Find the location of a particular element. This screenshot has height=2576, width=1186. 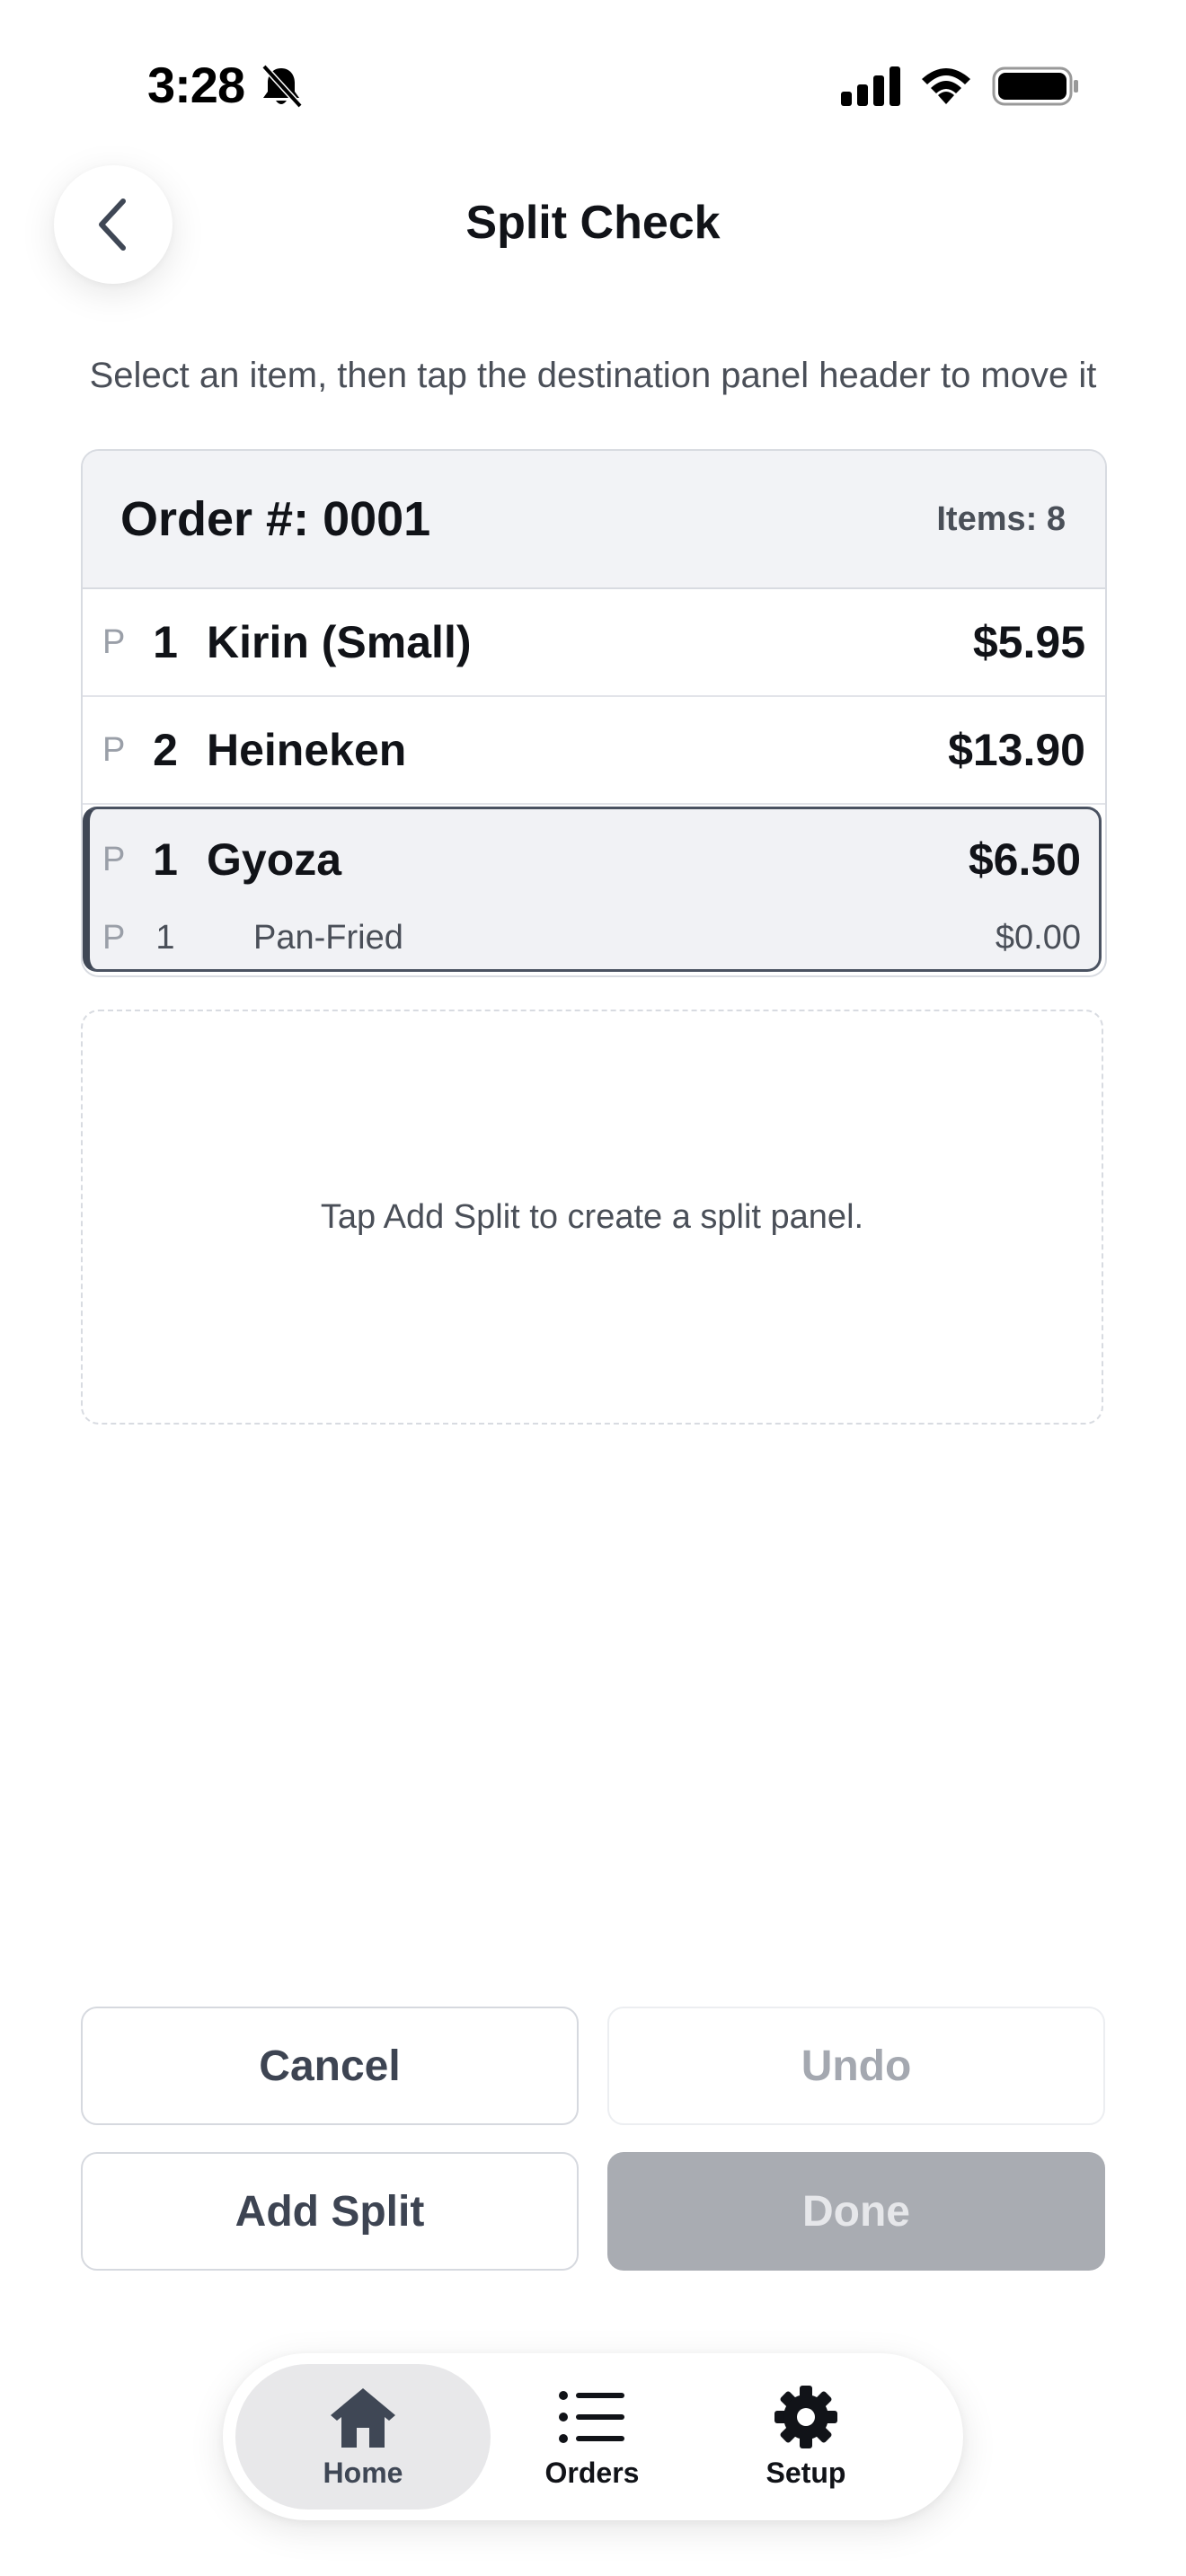

modifier-price: $0.00 is located at coordinates (1038, 938).